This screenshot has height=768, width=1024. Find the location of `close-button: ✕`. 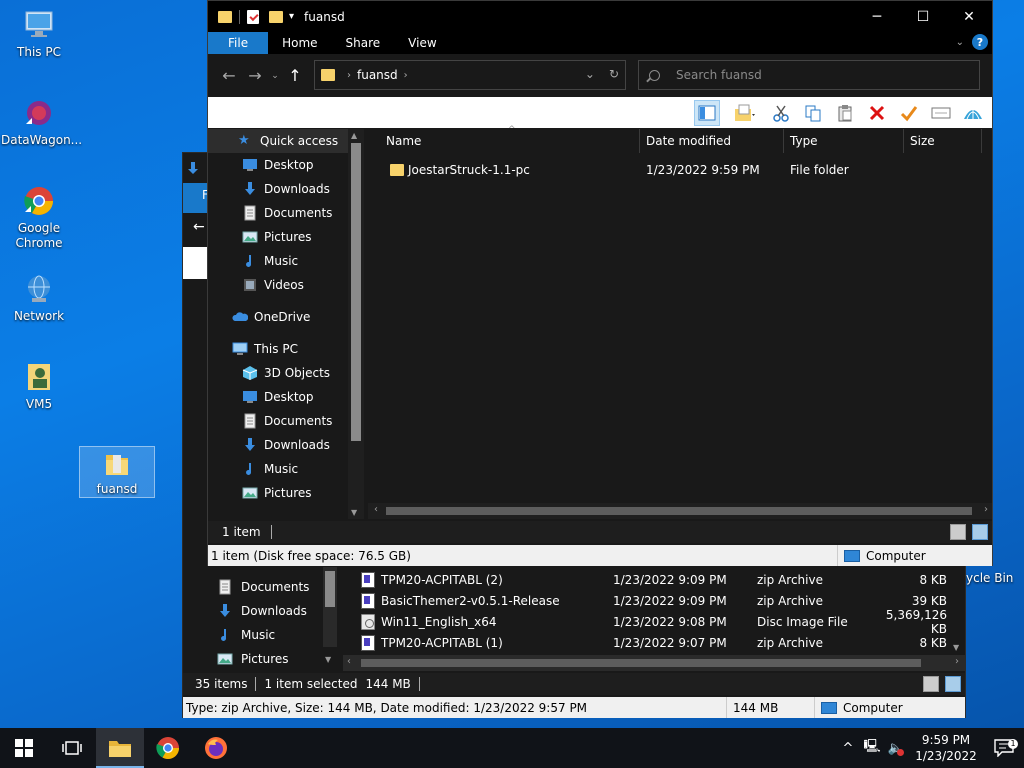

close-button: ✕ is located at coordinates (969, 16).